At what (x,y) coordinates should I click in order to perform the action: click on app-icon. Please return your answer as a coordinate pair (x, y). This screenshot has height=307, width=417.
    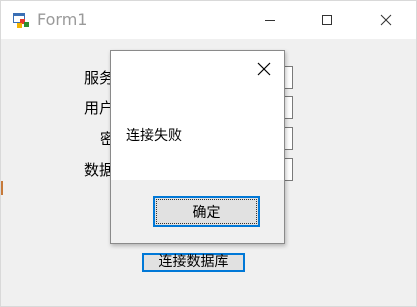
    Looking at the image, I should click on (21, 20).